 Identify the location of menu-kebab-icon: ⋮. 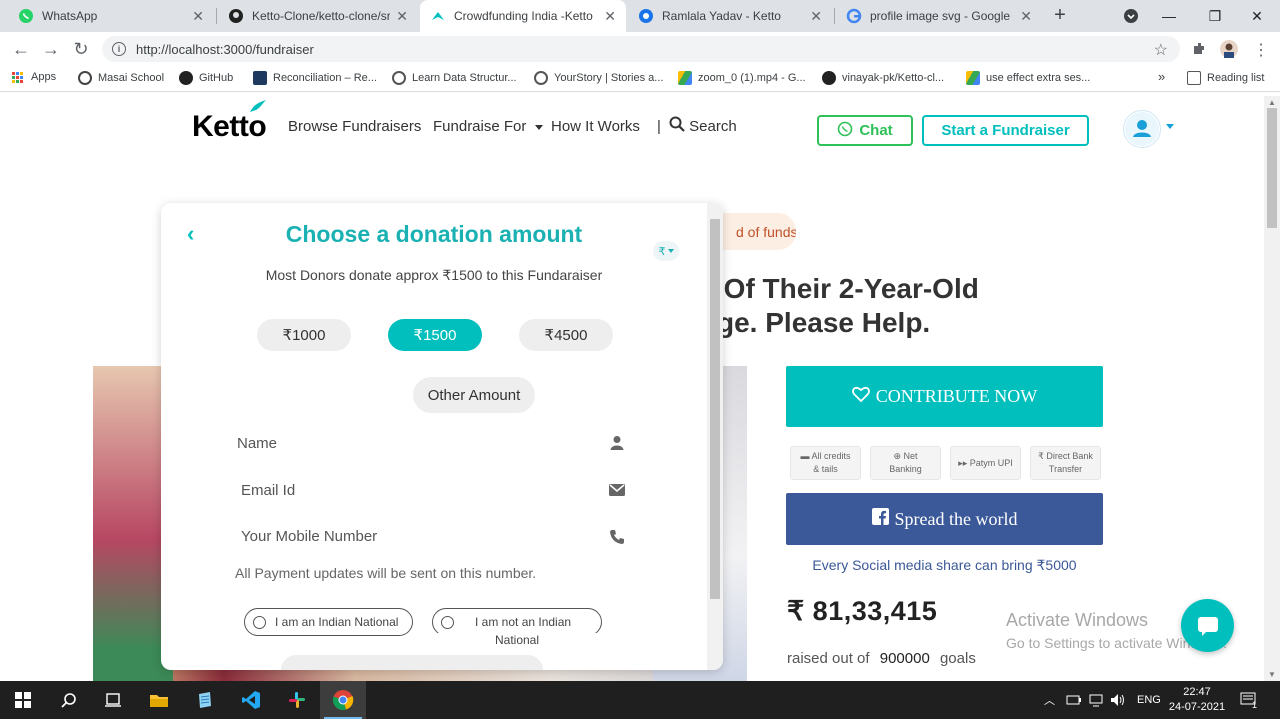
(1261, 49).